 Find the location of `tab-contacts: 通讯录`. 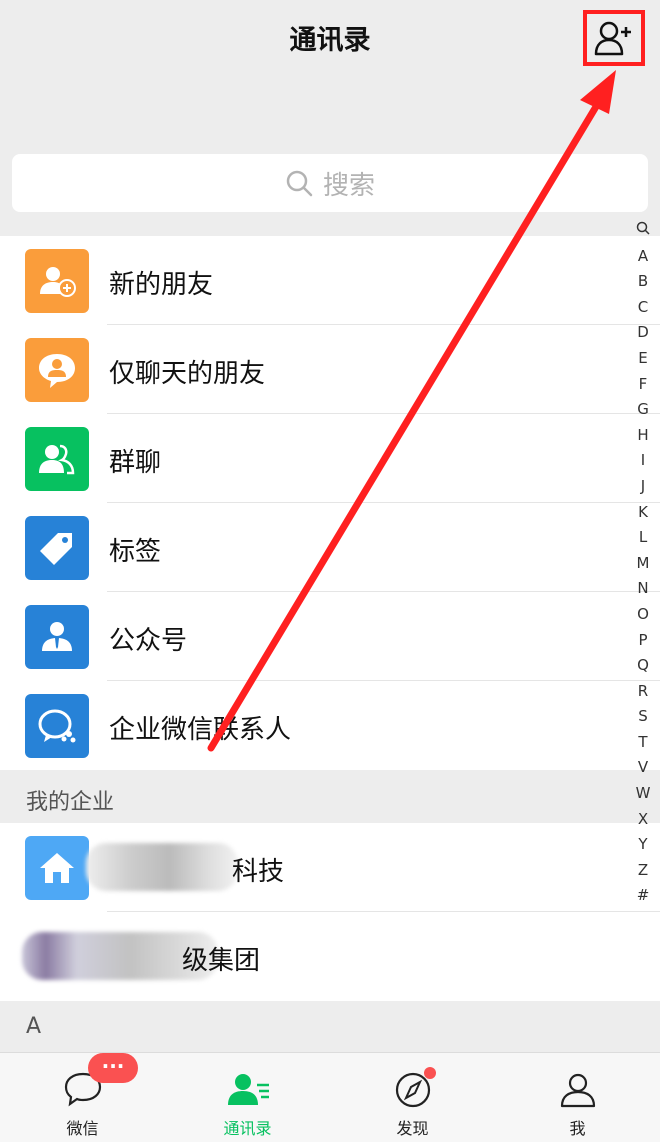

tab-contacts: 通讯录 is located at coordinates (247, 1097).